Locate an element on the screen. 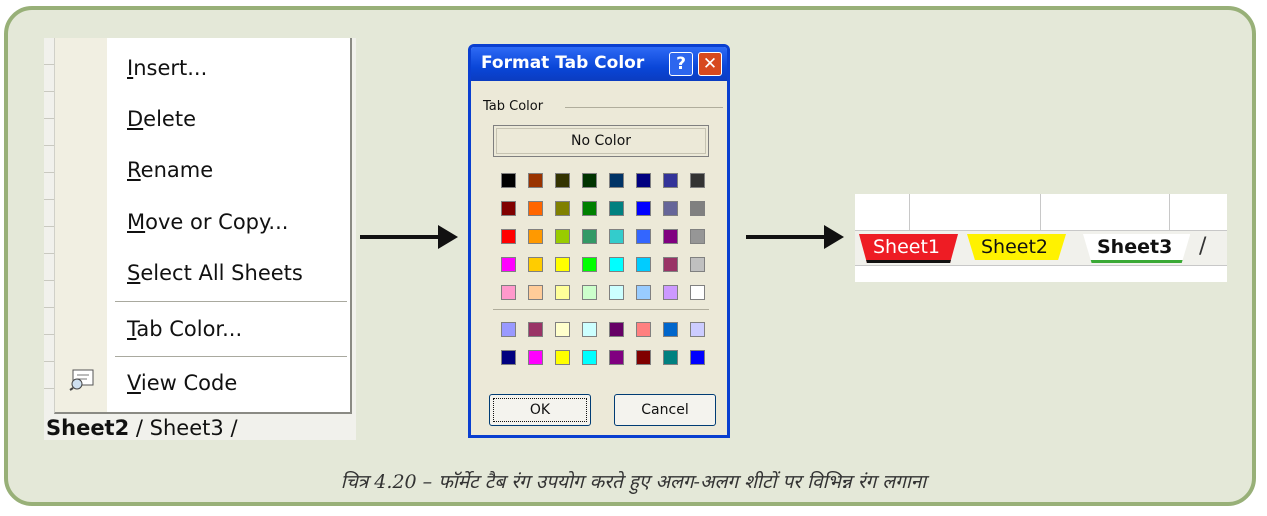 This screenshot has width=1267, height=516. tab-color-group-label: Tab Color is located at coordinates (513, 106).